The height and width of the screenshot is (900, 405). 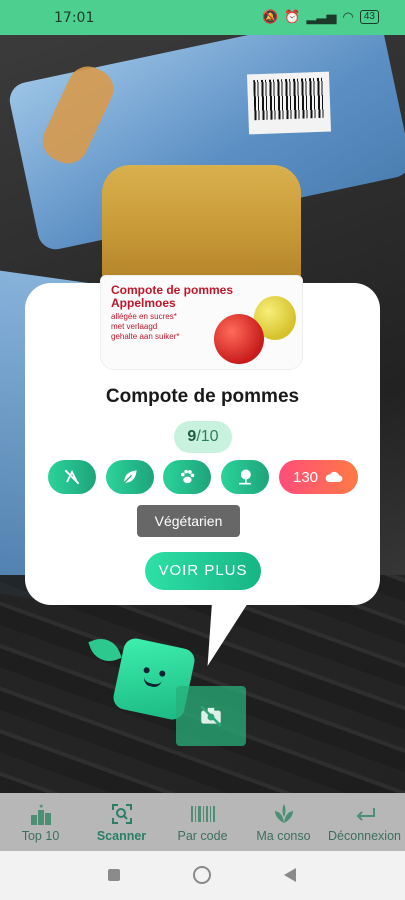 I want to click on camera-barcode, so click(x=289, y=103).